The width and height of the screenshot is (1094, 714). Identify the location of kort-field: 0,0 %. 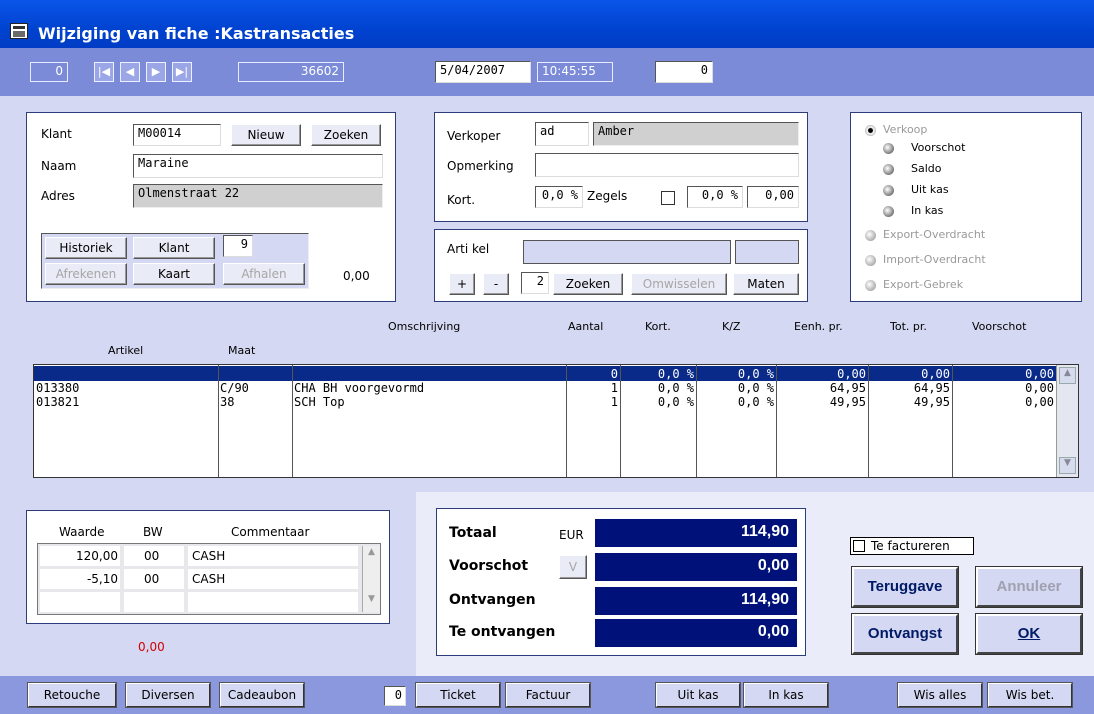
(559, 197).